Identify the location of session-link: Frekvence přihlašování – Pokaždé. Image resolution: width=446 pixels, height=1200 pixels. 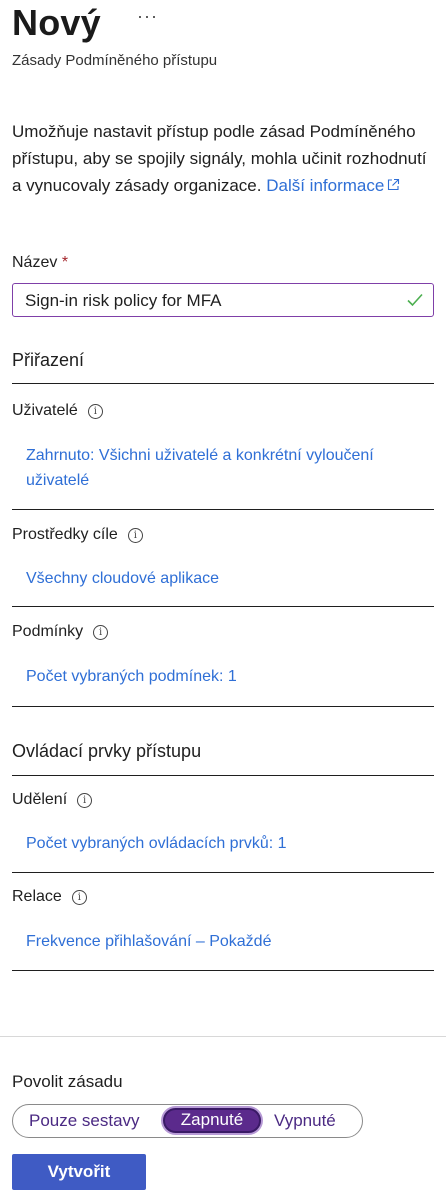
(221, 941).